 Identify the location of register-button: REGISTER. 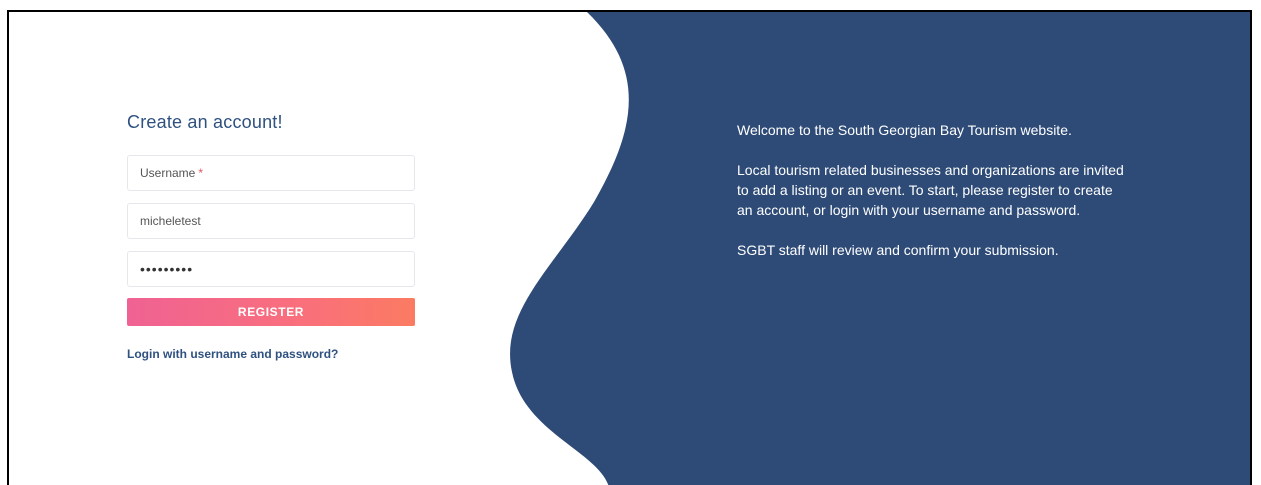
(271, 312).